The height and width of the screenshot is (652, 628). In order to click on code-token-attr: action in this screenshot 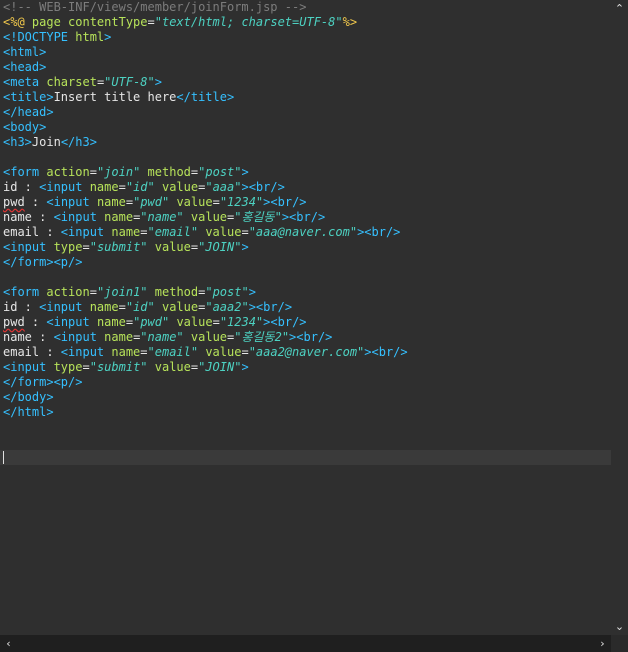, I will do `click(68, 292)`.